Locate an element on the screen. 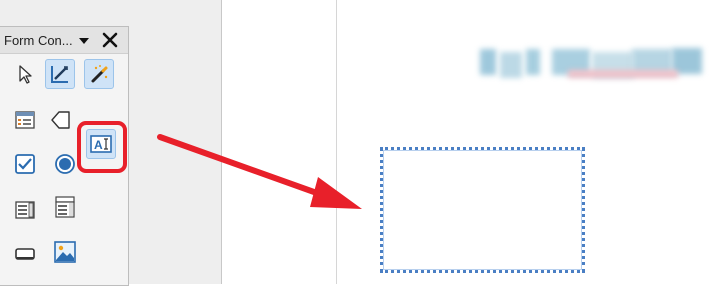  obscured-heading is located at coordinates (595, 62).